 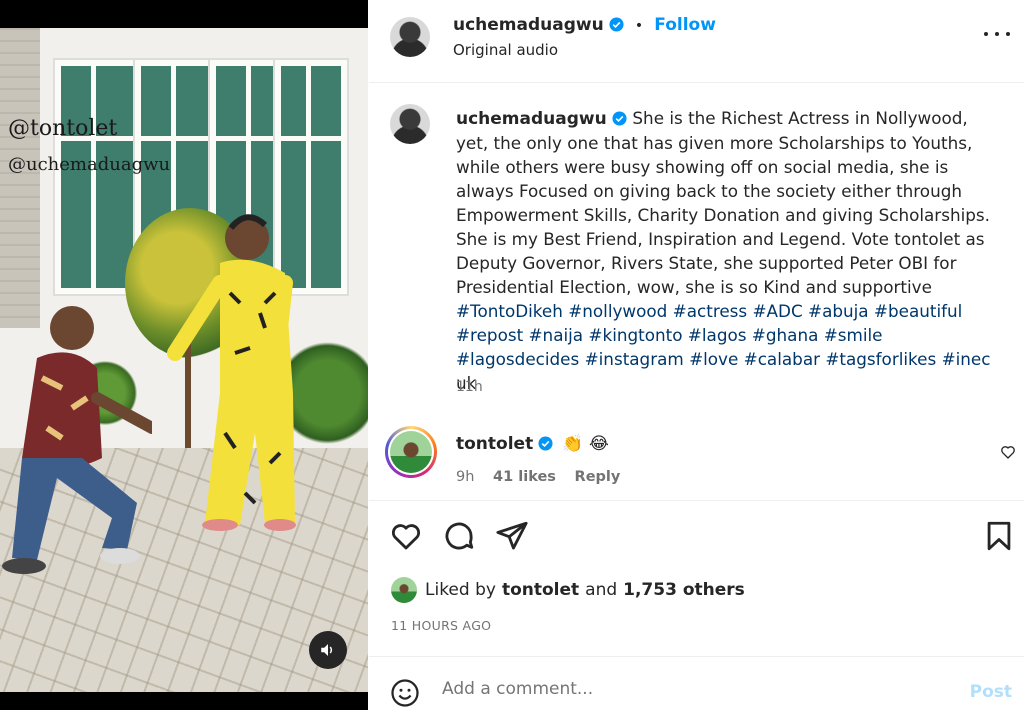 What do you see at coordinates (406, 536) in the screenshot?
I see `like-heart-icon` at bounding box center [406, 536].